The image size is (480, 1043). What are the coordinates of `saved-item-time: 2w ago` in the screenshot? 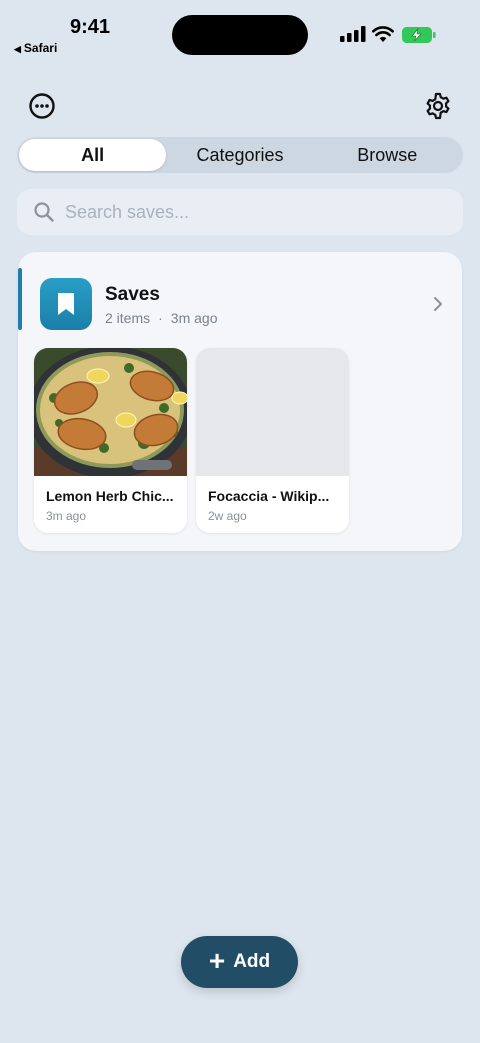 It's located at (227, 516).